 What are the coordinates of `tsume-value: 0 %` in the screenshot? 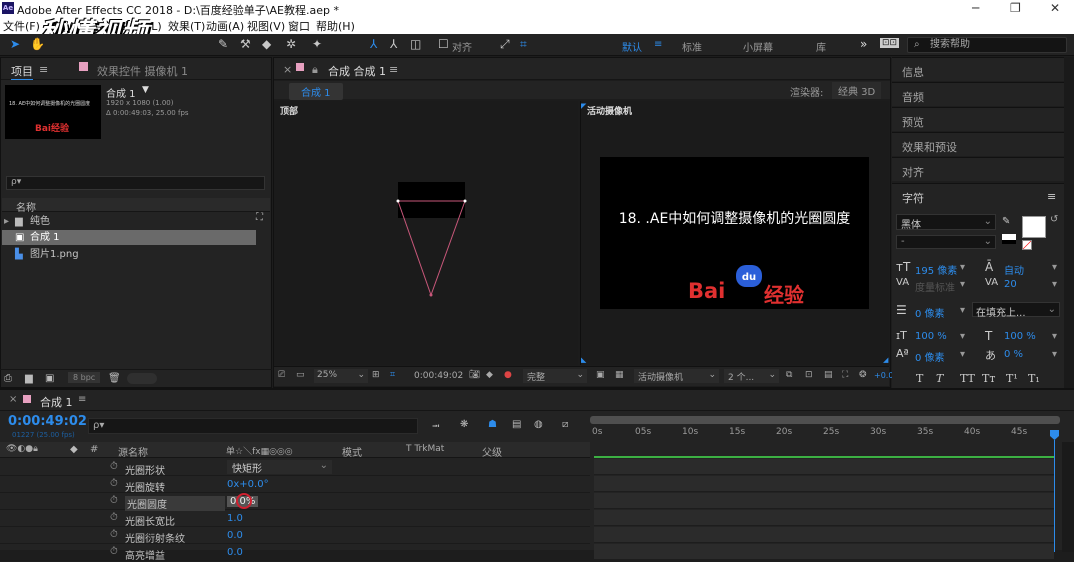 It's located at (1013, 354).